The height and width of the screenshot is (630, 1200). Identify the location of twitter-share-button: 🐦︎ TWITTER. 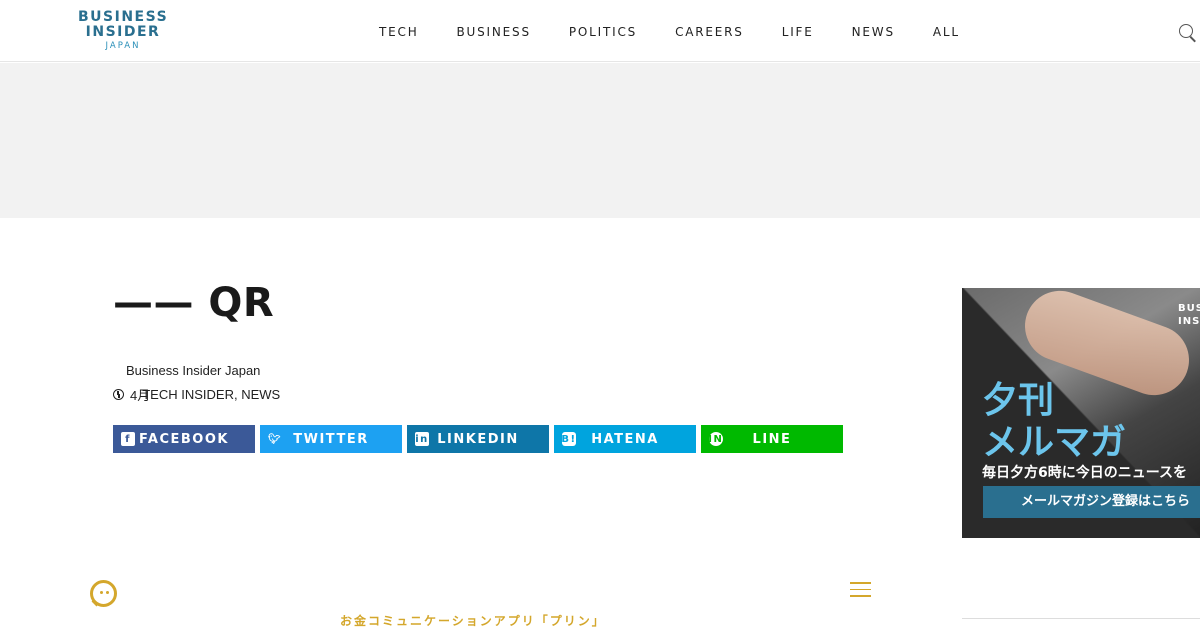
(331, 439).